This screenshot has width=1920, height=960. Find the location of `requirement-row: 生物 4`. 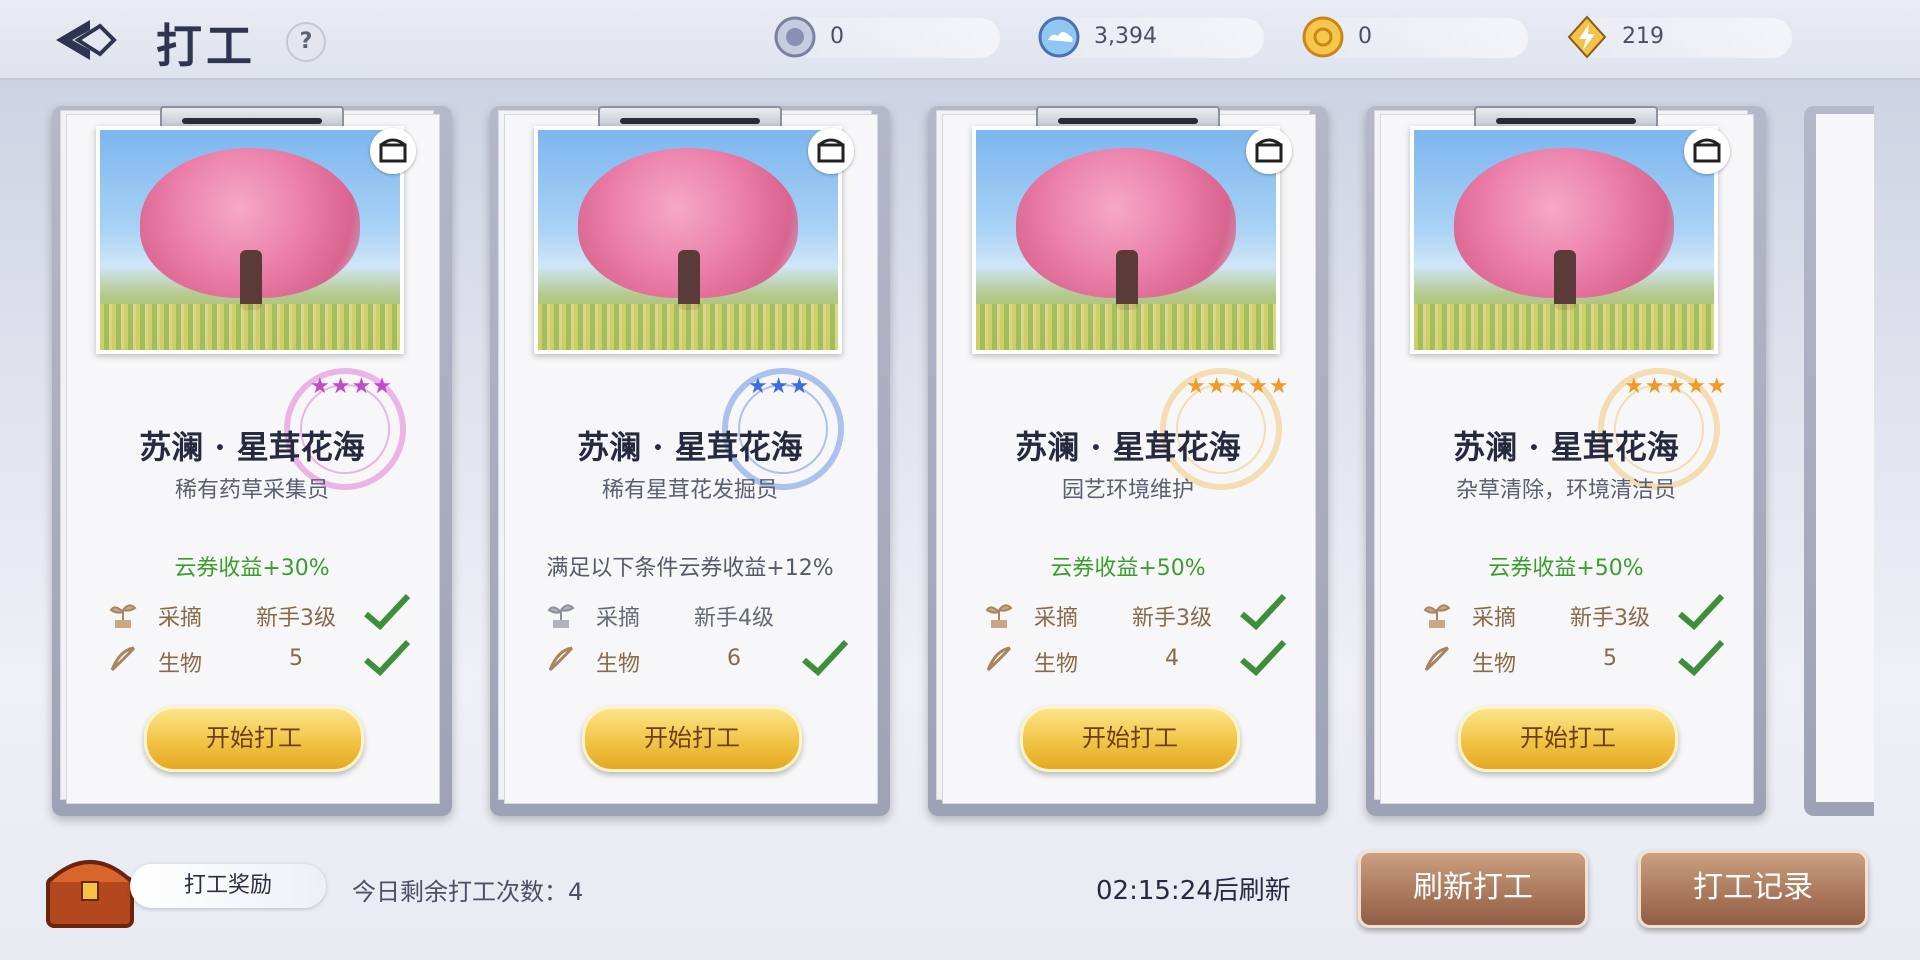

requirement-row: 生物 4 is located at coordinates (1134, 659).